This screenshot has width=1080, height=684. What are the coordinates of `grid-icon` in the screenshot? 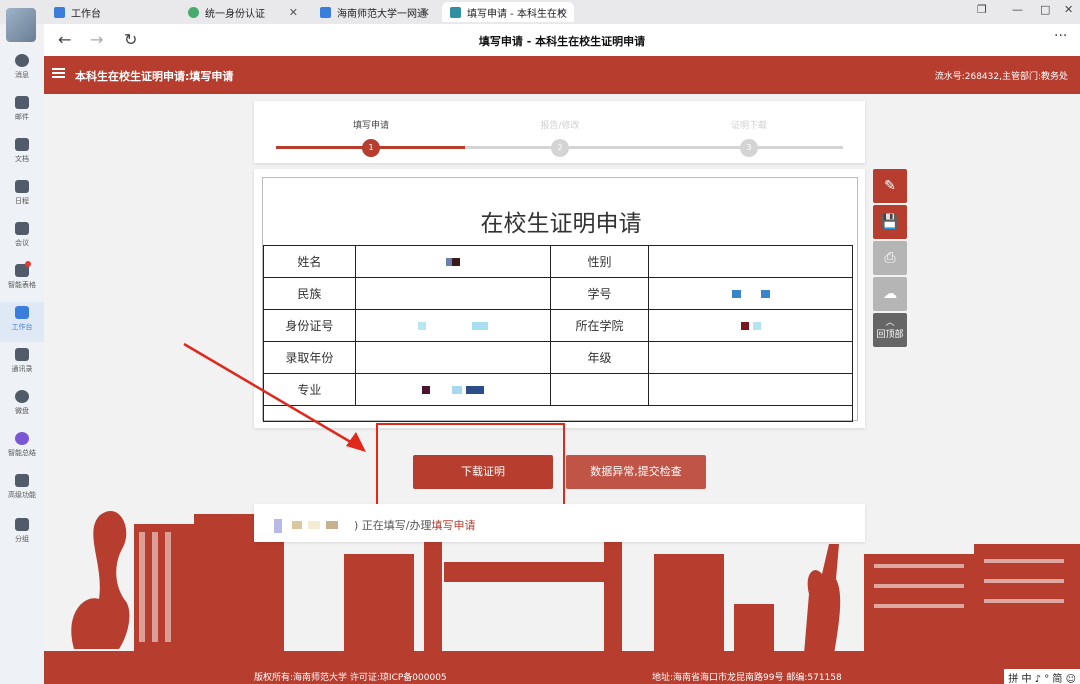 It's located at (22, 312).